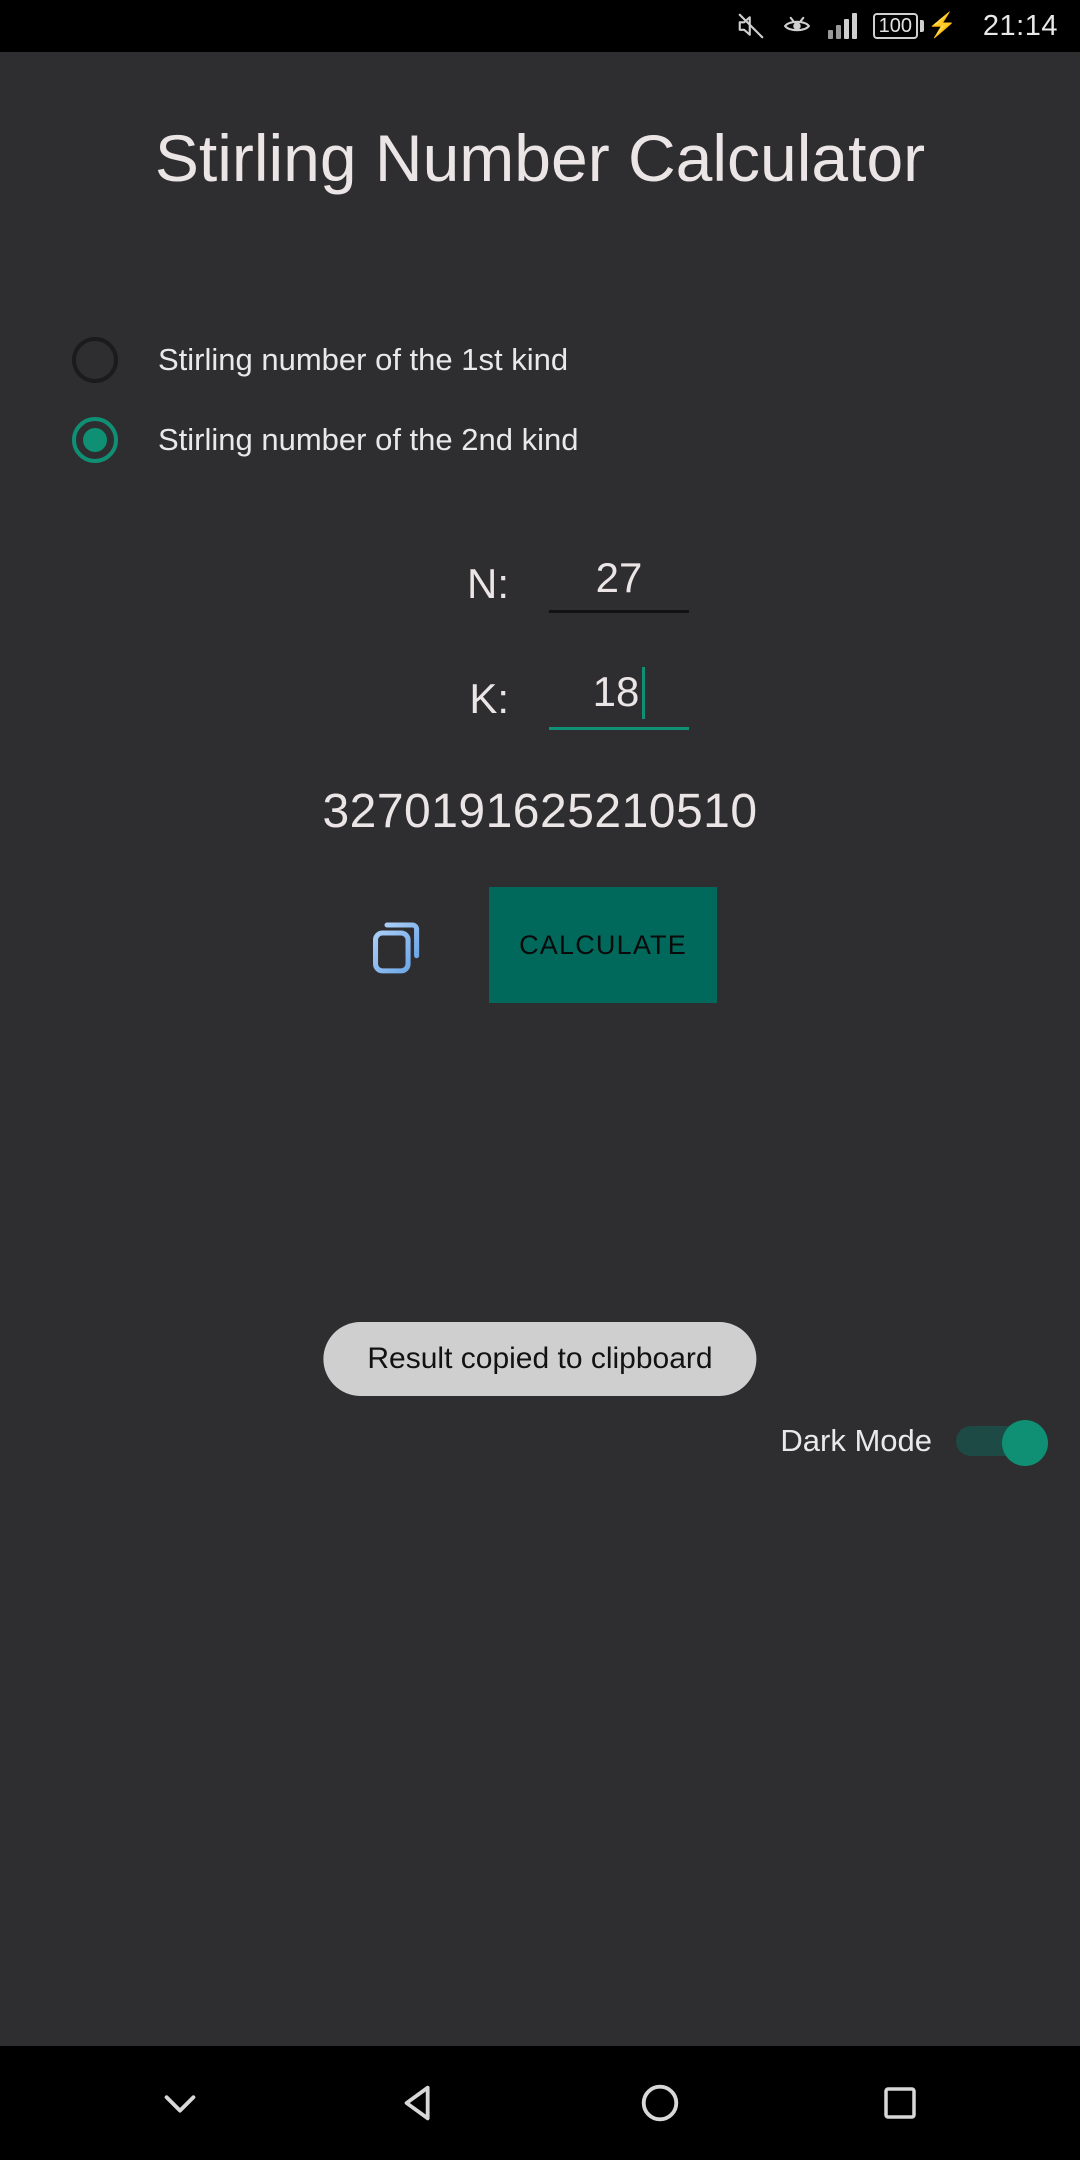  Describe the element at coordinates (660, 2103) in the screenshot. I see `home-icon` at that location.